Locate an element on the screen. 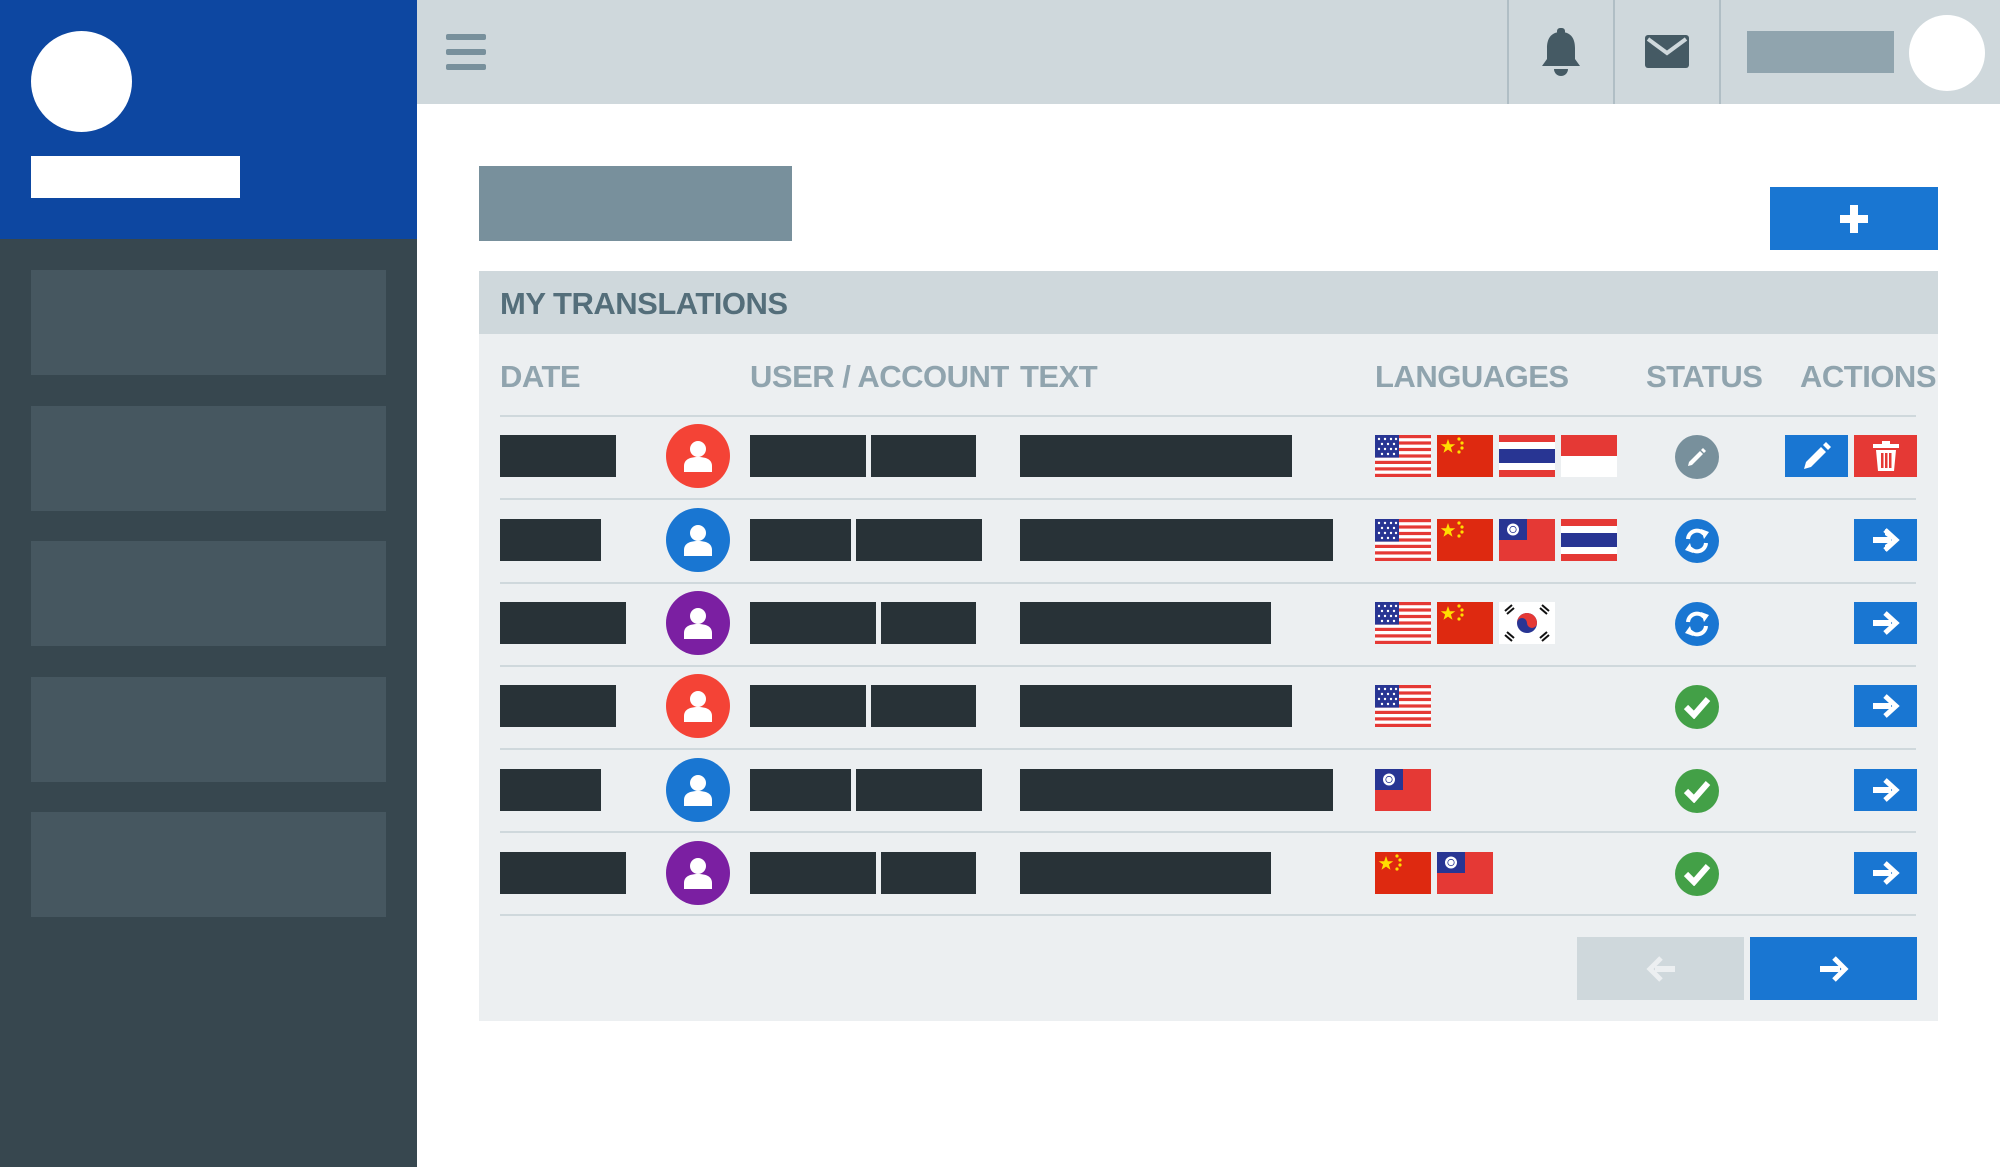  previous-page-button is located at coordinates (1660, 968).